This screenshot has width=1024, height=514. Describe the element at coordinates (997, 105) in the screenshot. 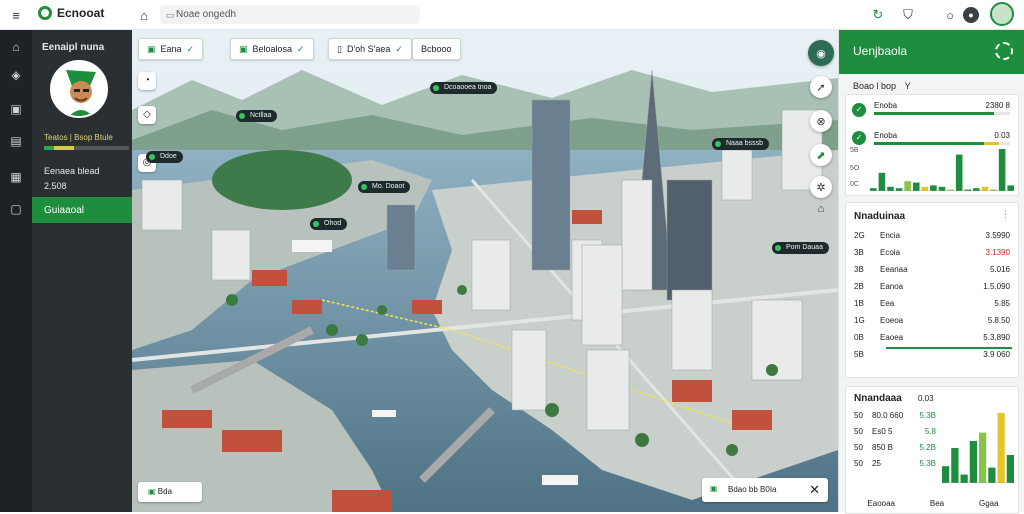

I see `kpi-value: 2380 8` at that location.